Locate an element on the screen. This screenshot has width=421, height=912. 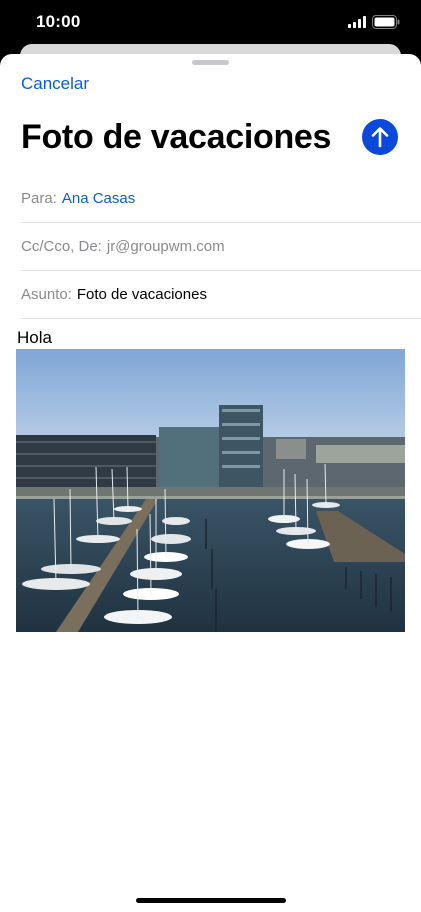
send-button is located at coordinates (380, 137).